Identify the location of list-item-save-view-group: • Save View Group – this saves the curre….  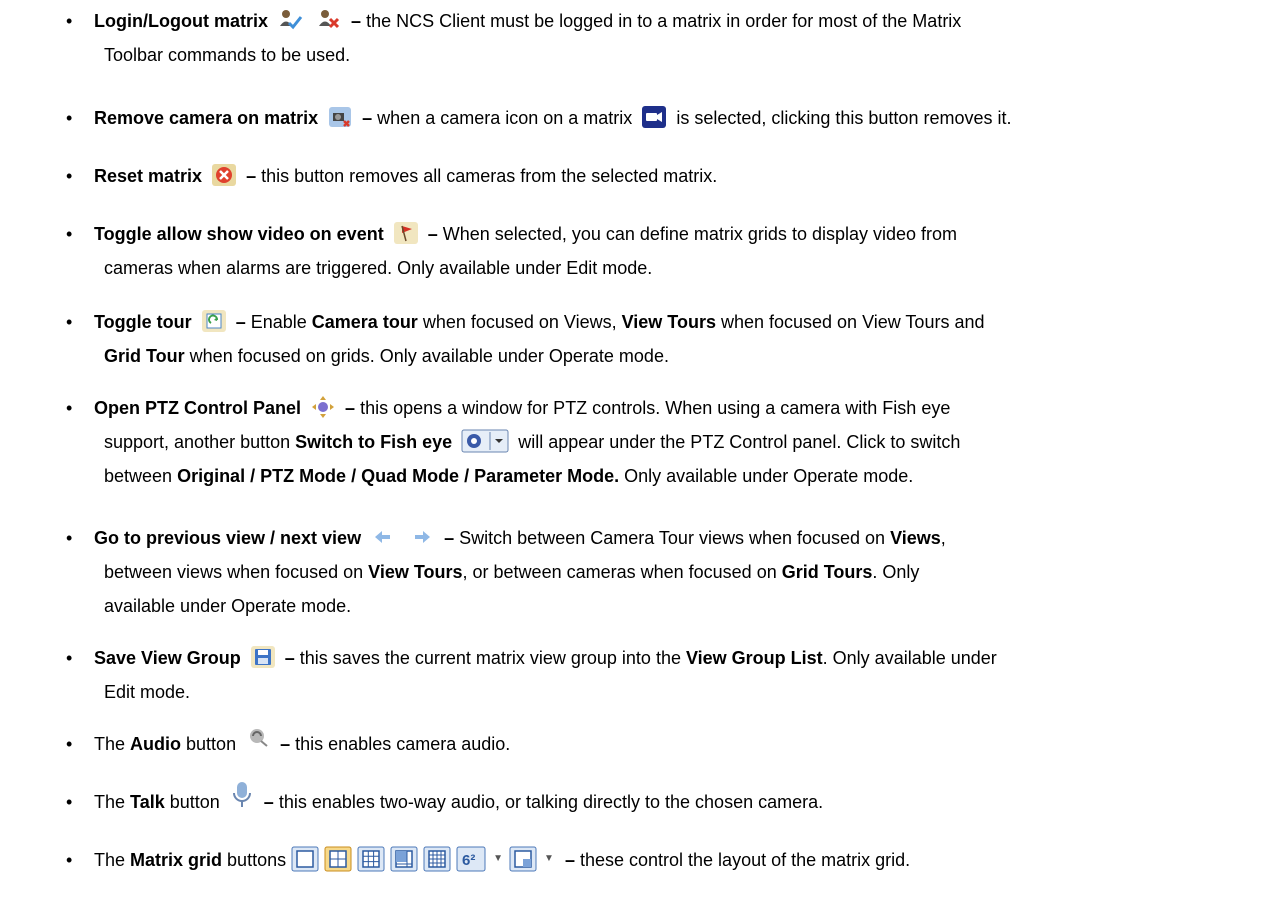
(665, 675).